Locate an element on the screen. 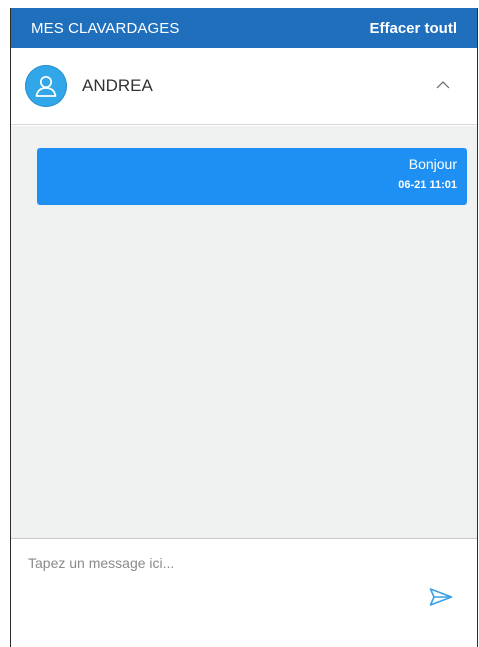 This screenshot has height=647, width=479. send-button is located at coordinates (441, 597).